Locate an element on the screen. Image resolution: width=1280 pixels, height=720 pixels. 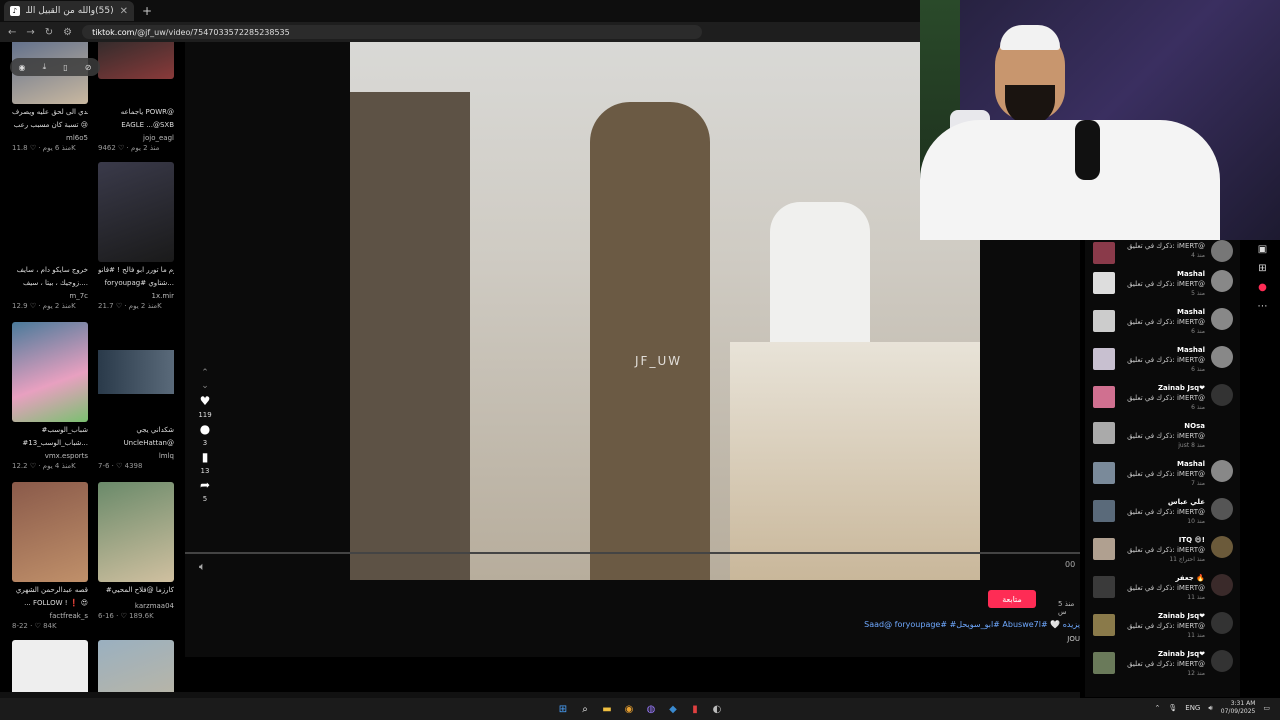
share-icon: ⊘ is located at coordinates (88, 67).